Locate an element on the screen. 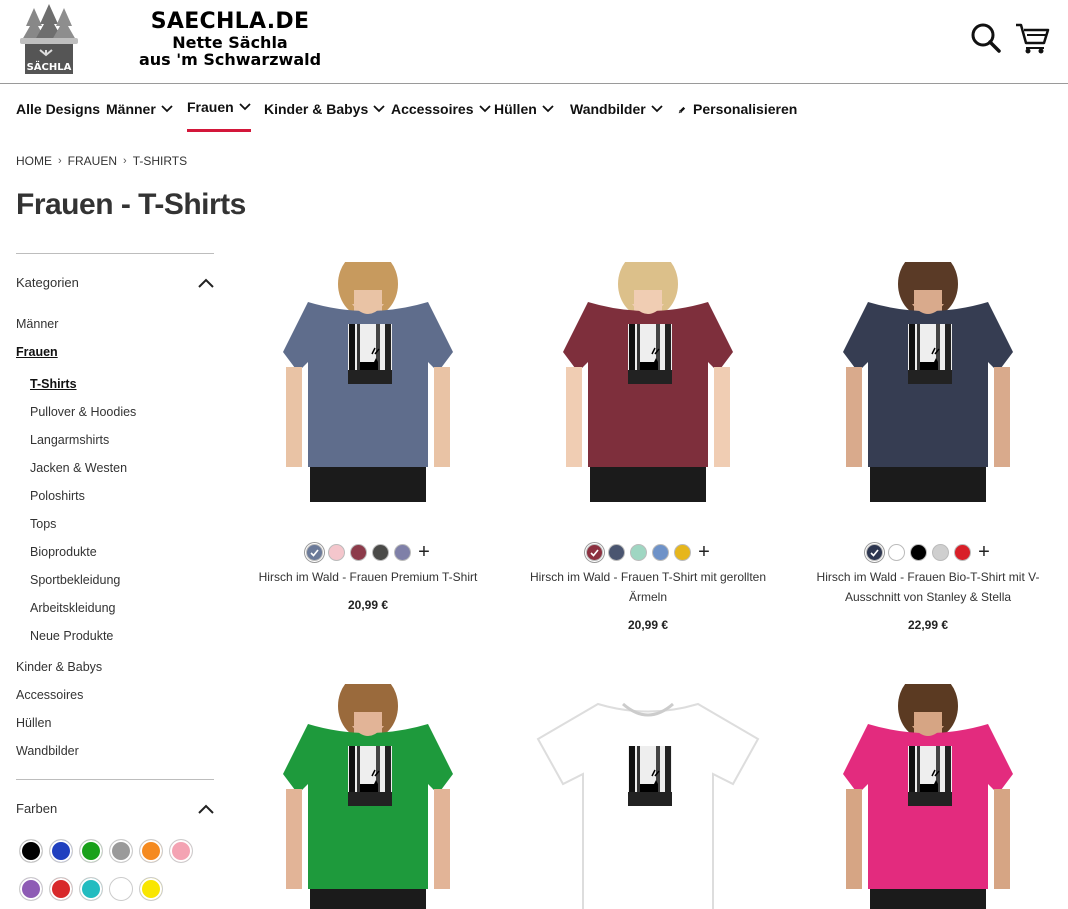 The image size is (1068, 909). nav-item-personalisieren: Personalisieren is located at coordinates (736, 108).